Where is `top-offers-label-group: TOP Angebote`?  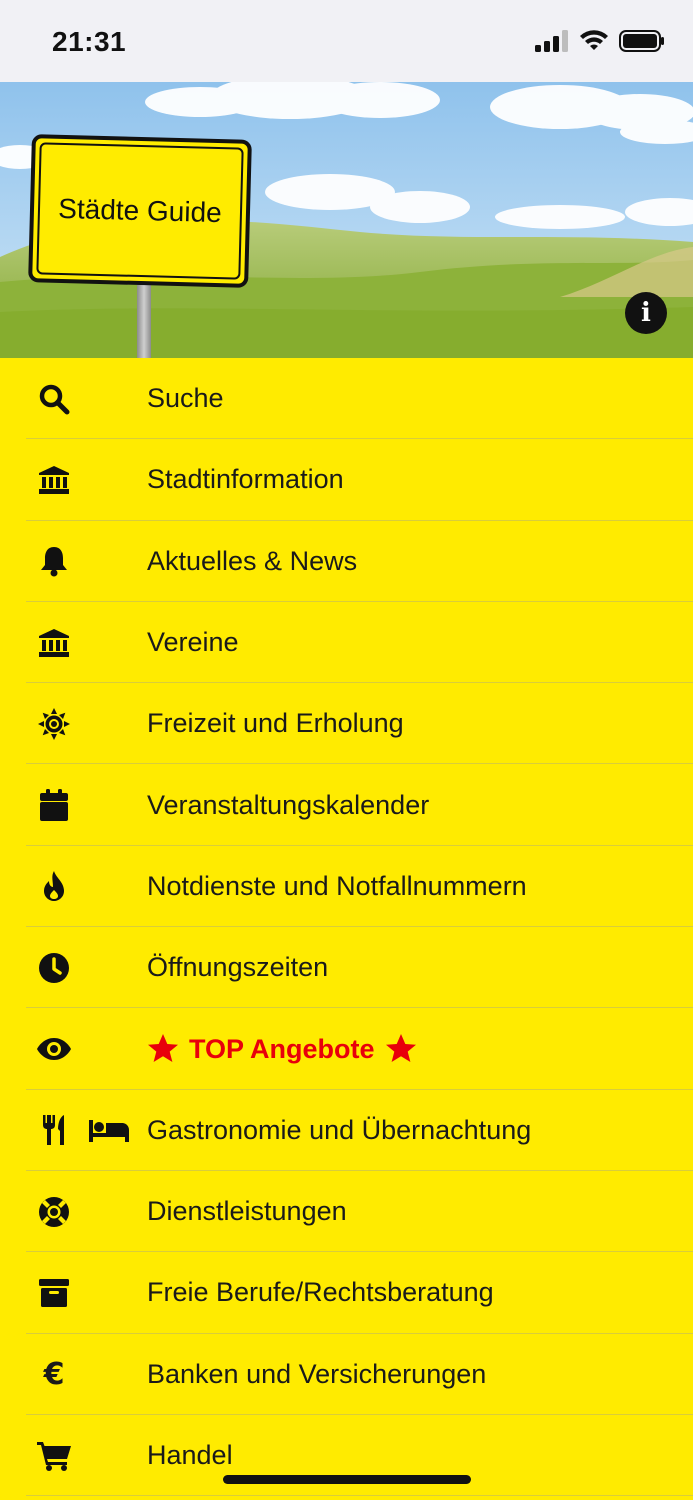
top-offers-label-group: TOP Angebote is located at coordinates (282, 1049).